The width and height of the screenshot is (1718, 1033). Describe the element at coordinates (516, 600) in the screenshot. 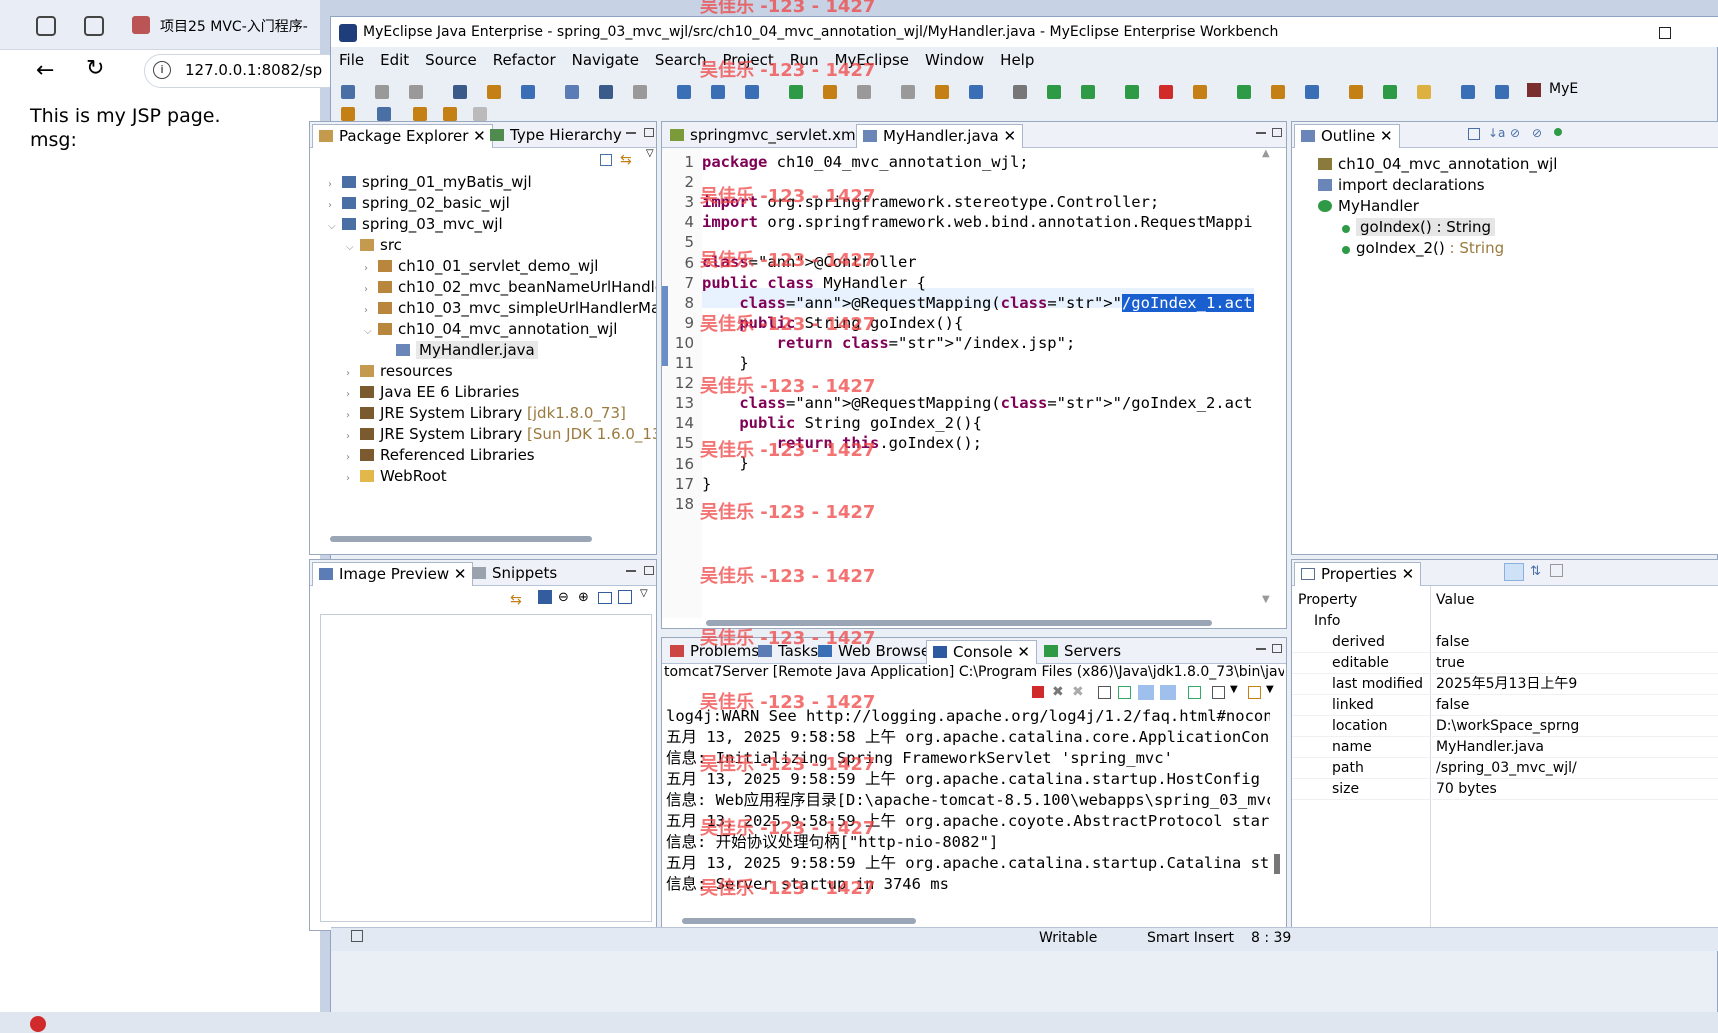

I see `sync-icon: ⇆` at that location.